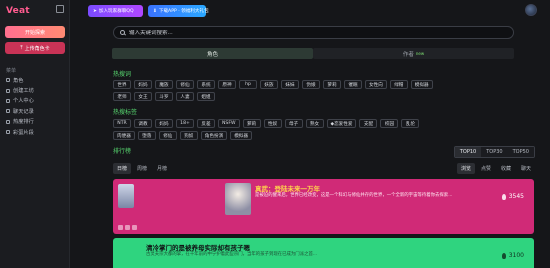  I want to click on character-avatar, so click(238, 199).